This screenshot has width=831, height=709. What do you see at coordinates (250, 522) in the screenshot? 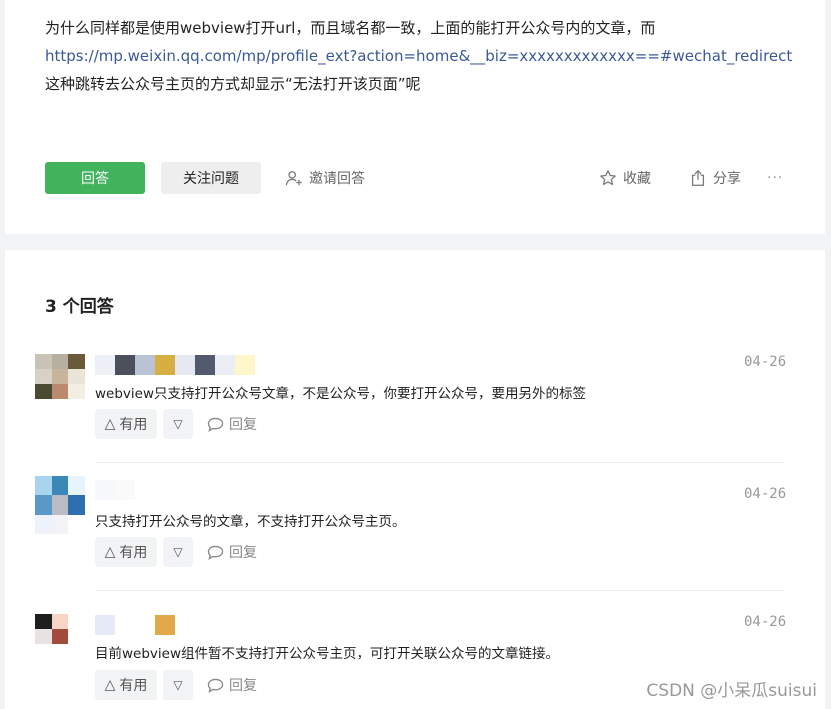
I see `answer-text: 只支持打开公众号的文章，不支持打开公众号主页。` at bounding box center [250, 522].